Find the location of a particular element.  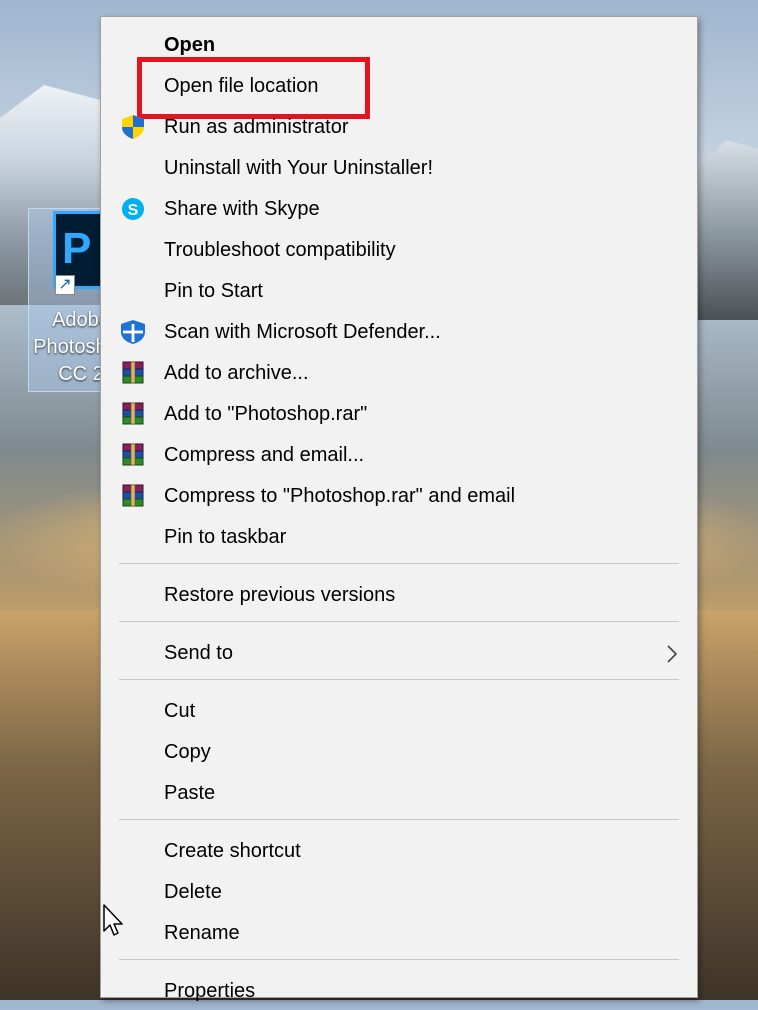

menu-item-pin-to-taskbar: Pin to taskbar is located at coordinates (399, 537).